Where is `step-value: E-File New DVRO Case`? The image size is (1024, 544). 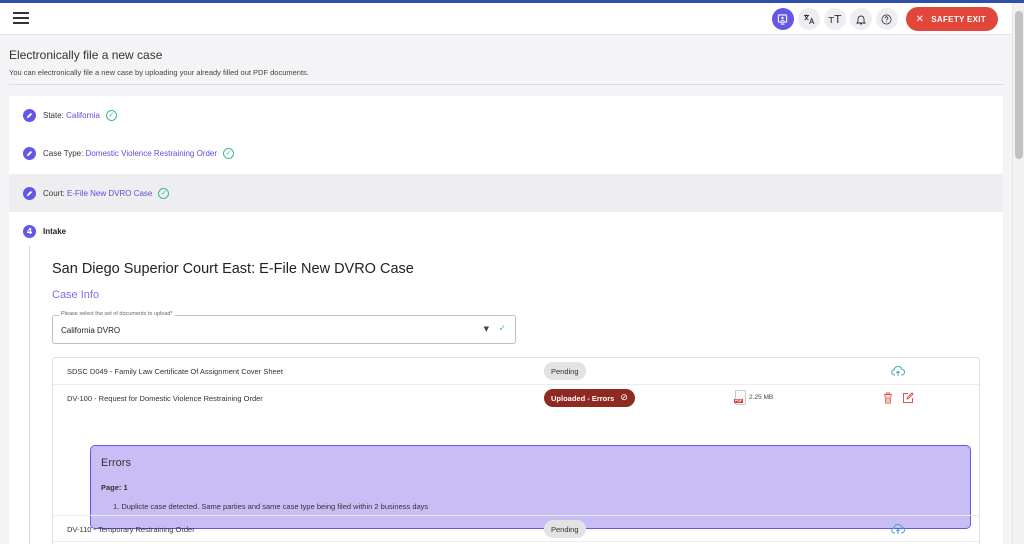 step-value: E-File New DVRO Case is located at coordinates (110, 193).